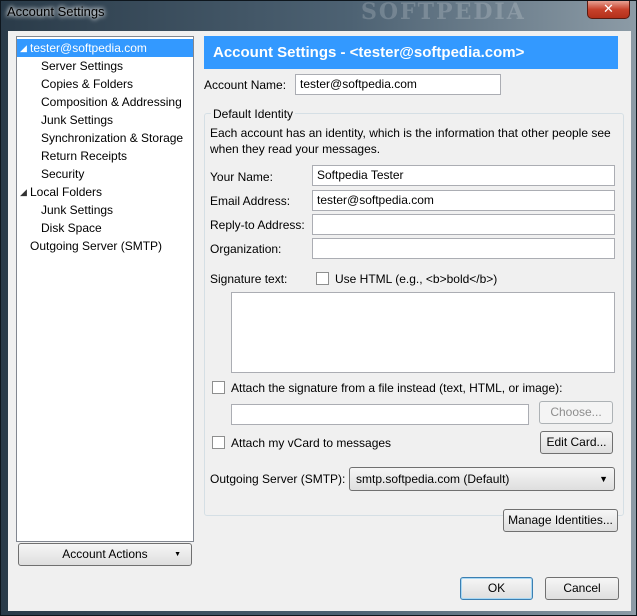 The height and width of the screenshot is (616, 637). Describe the element at coordinates (250, 201) in the screenshot. I see `email-address-label: Email Address:` at that location.